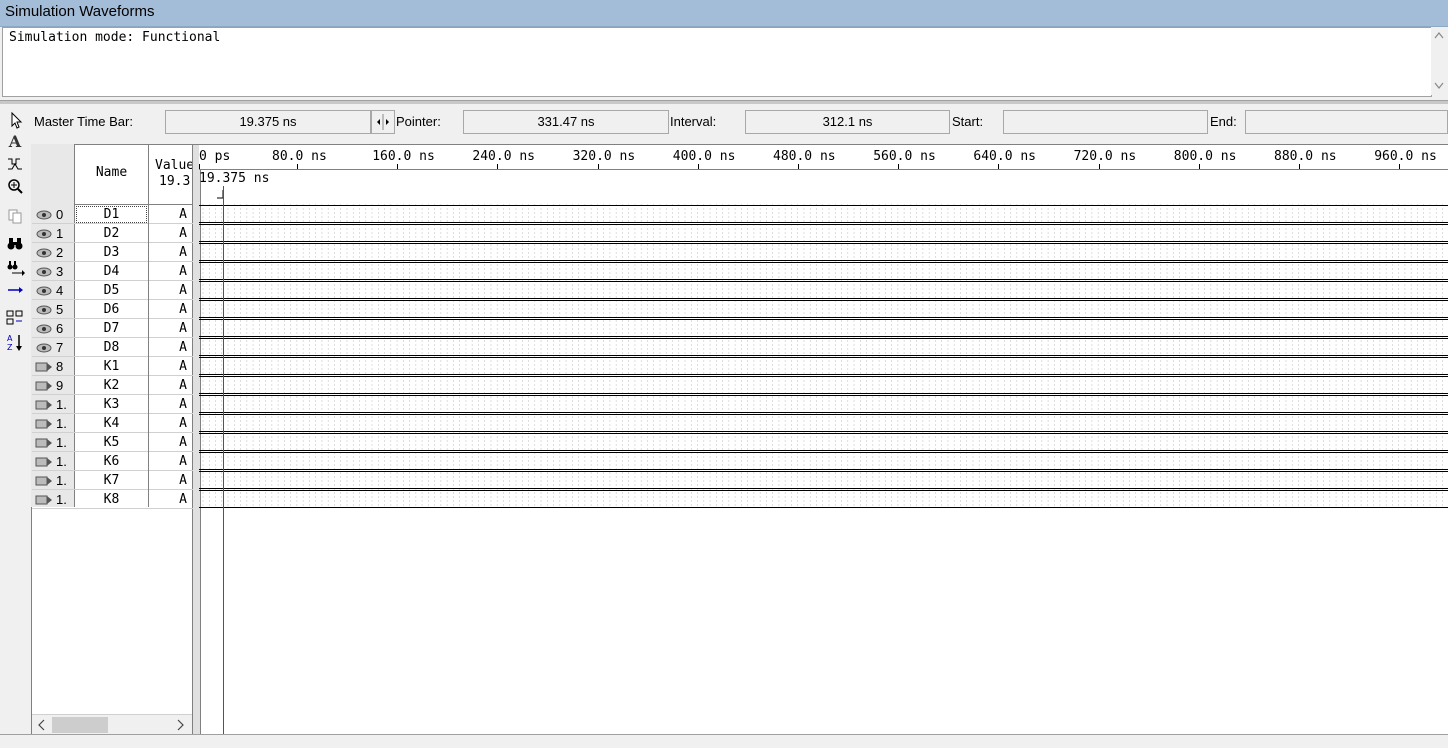 The height and width of the screenshot is (748, 1448). Describe the element at coordinates (60, 214) in the screenshot. I see `signal-index: 0` at that location.